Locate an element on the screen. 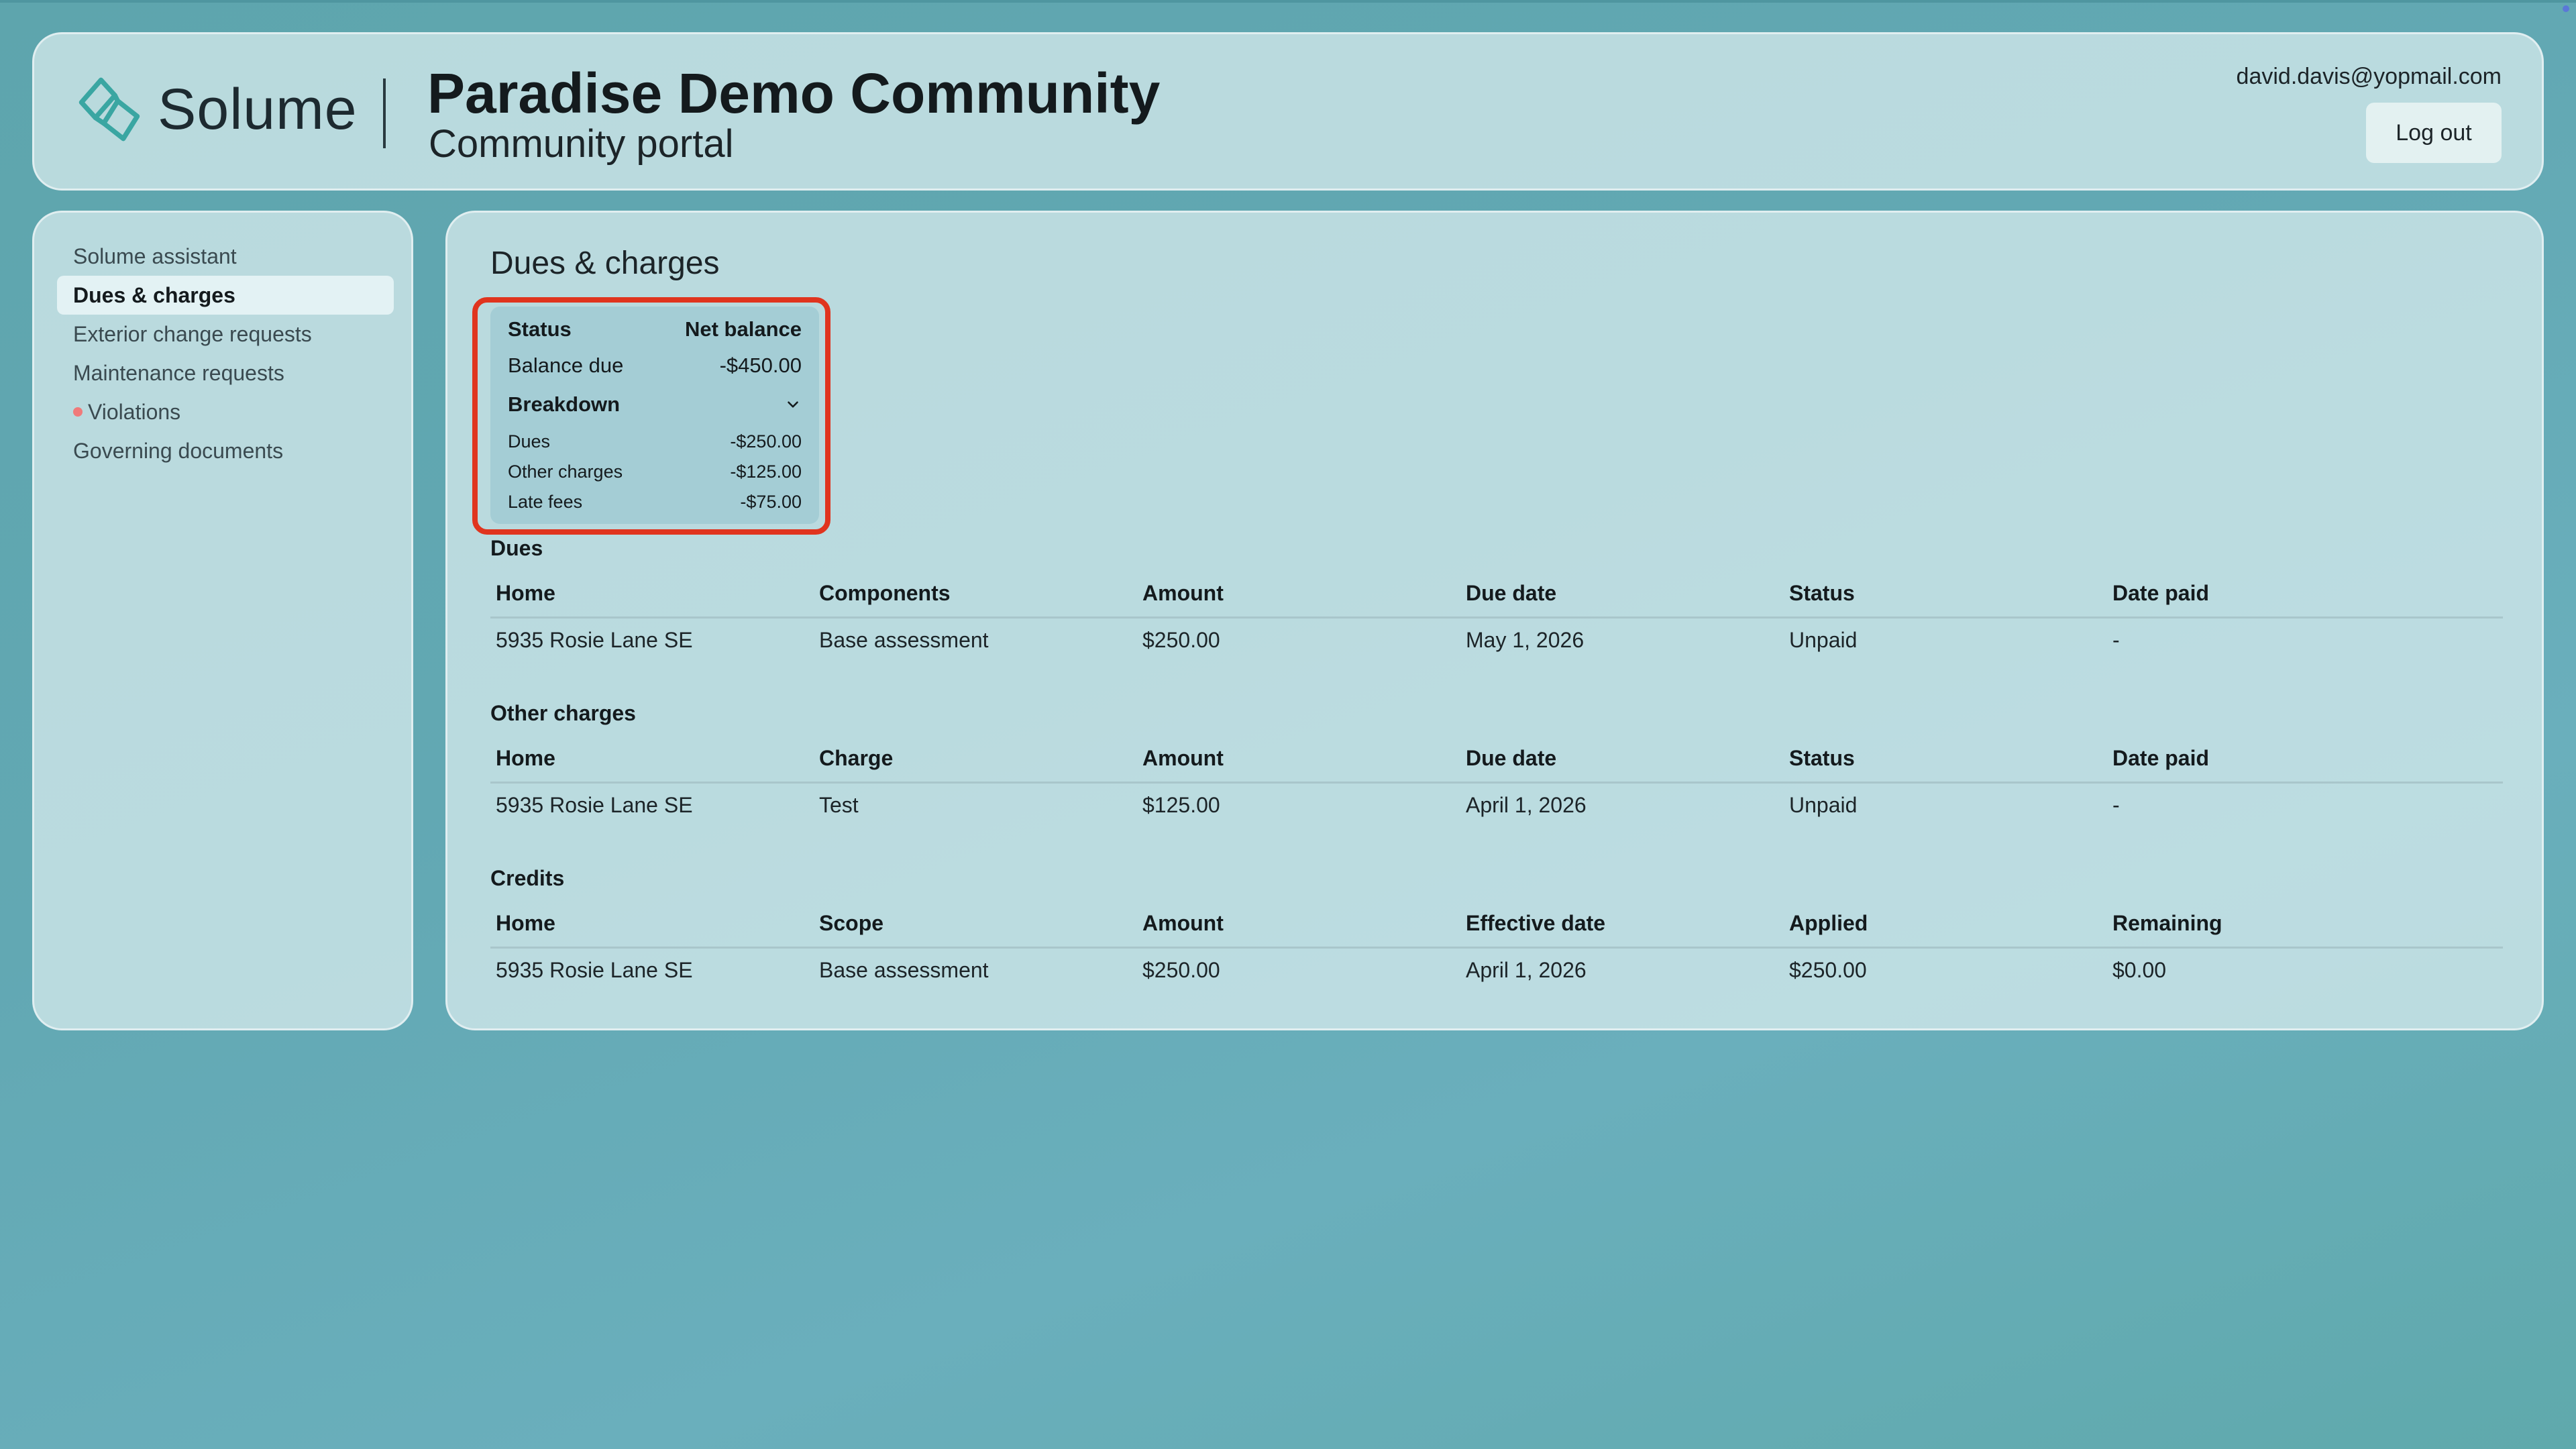 Image resolution: width=2576 pixels, height=1449 pixels. sidebar-item-label: Solume assistant is located at coordinates (155, 256).